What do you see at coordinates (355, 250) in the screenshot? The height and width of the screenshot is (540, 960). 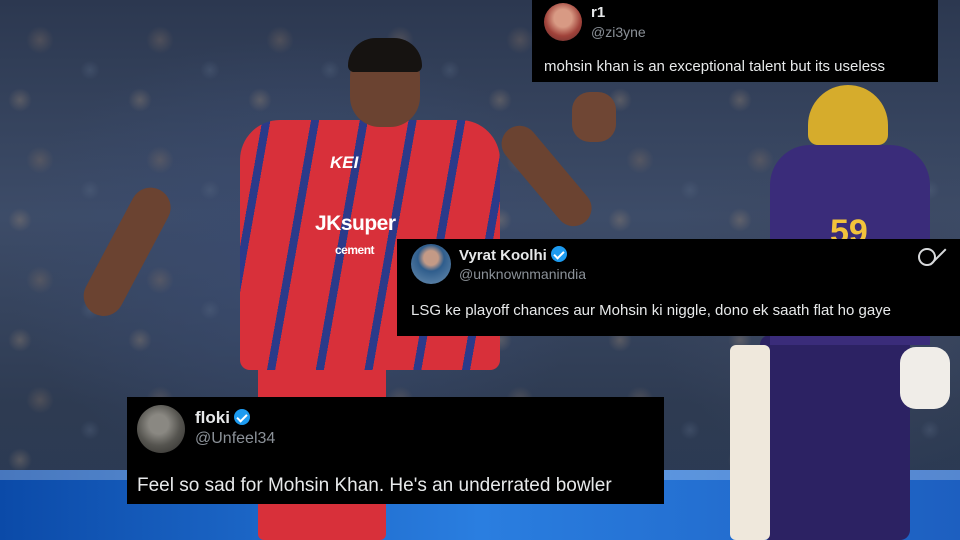 I see `jersey-sponsor-sub: cement` at bounding box center [355, 250].